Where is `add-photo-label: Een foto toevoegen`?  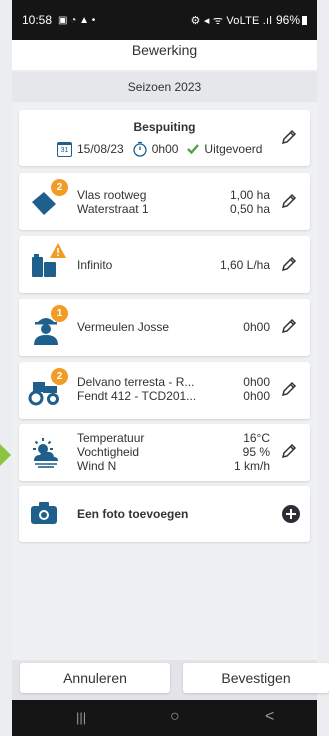
add-photo-label: Een foto toevoegen is located at coordinates (133, 514).